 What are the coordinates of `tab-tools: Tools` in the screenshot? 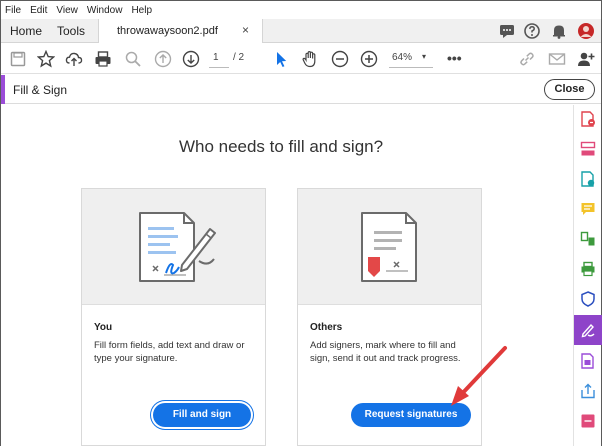 It's located at (71, 31).